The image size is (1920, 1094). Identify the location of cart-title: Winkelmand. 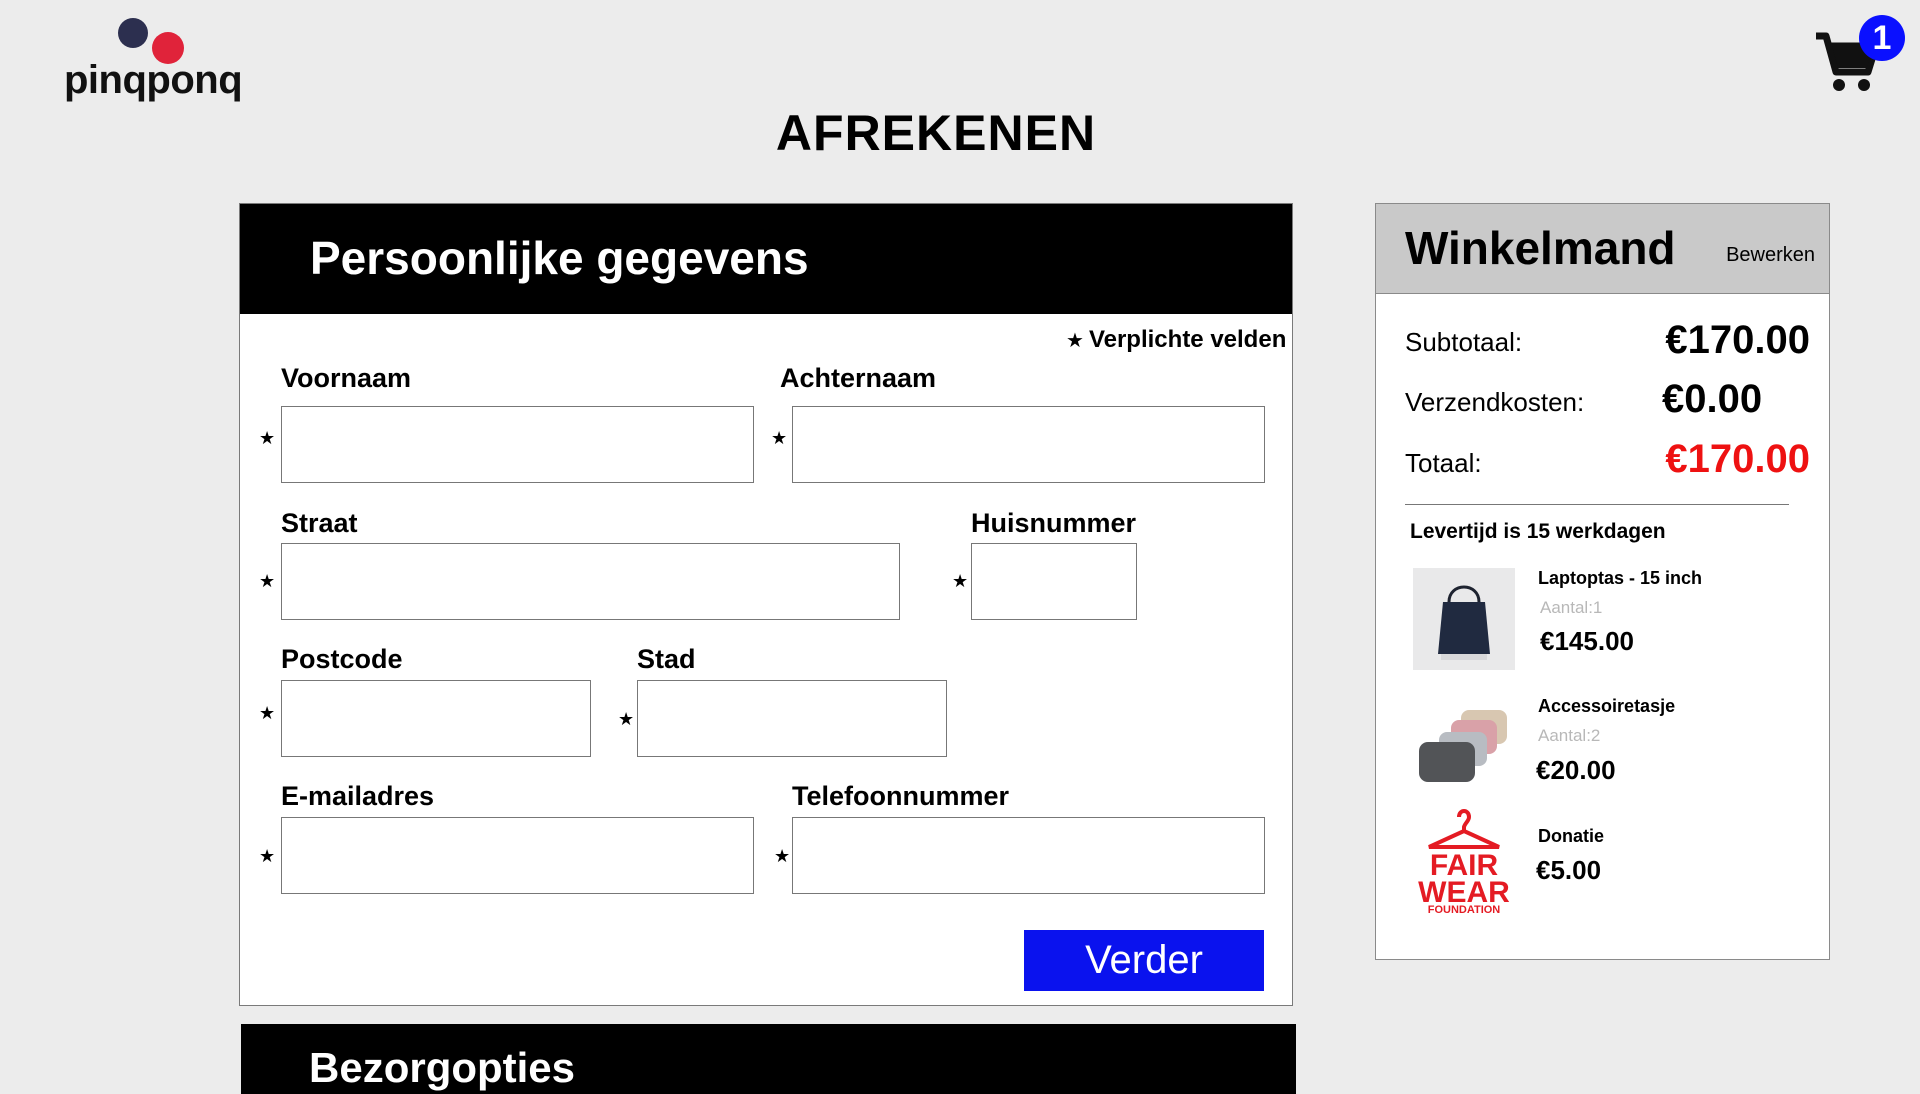
(1540, 248).